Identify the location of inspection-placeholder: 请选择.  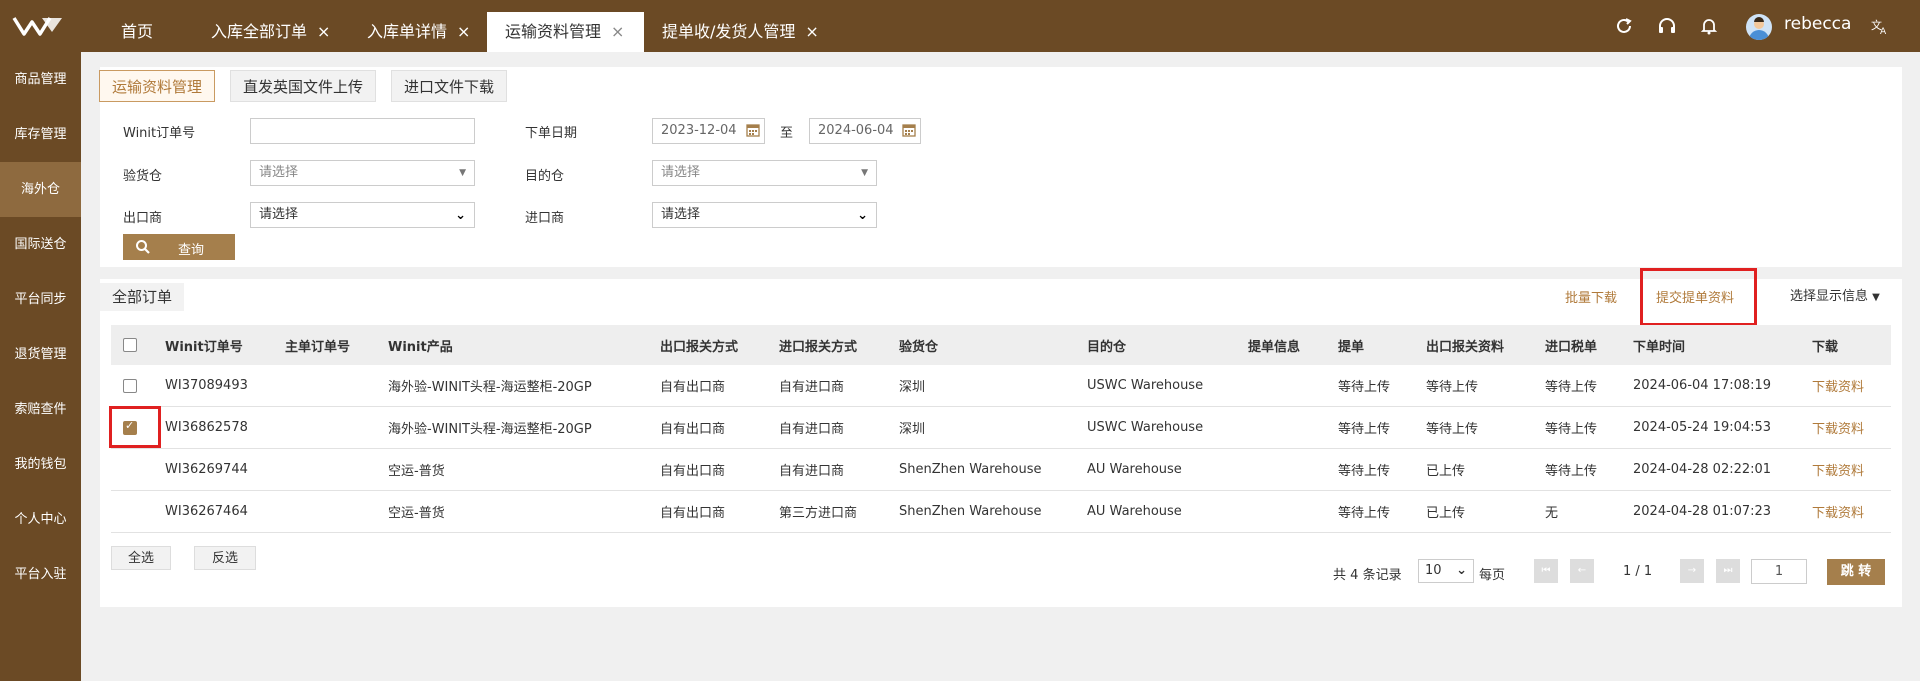
(279, 172).